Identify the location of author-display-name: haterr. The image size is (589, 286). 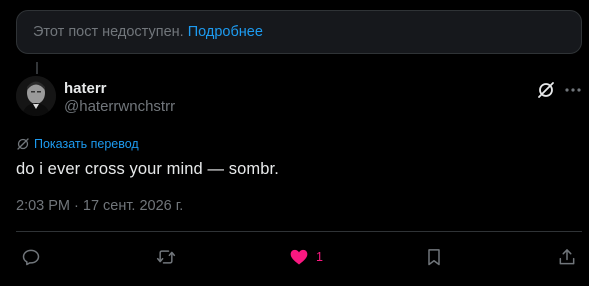
(85, 88).